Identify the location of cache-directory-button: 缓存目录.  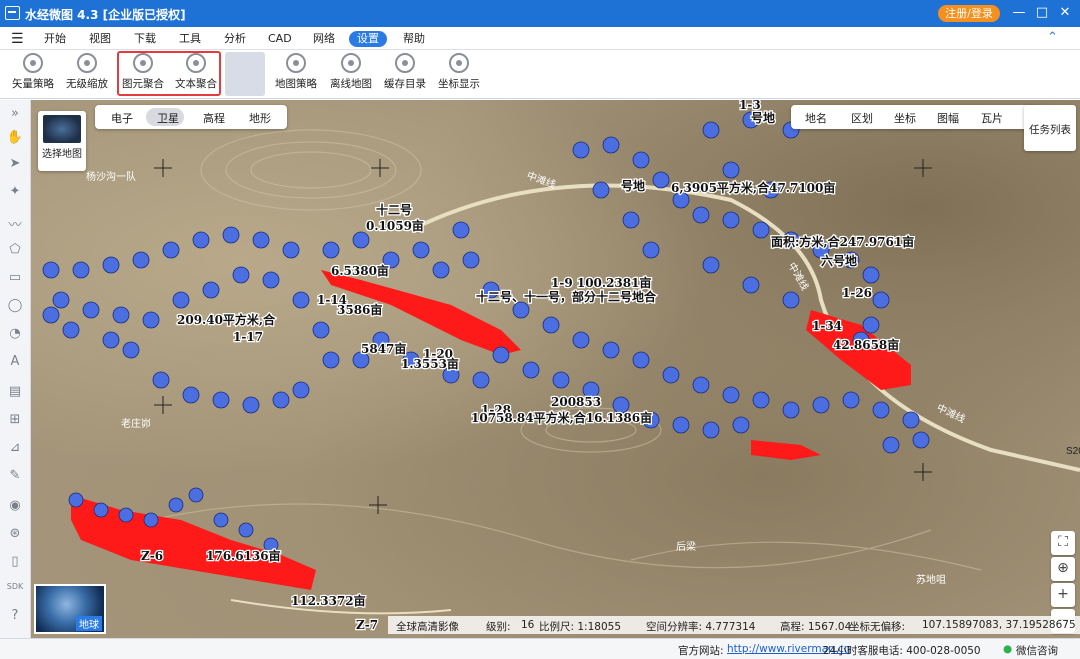
(405, 74).